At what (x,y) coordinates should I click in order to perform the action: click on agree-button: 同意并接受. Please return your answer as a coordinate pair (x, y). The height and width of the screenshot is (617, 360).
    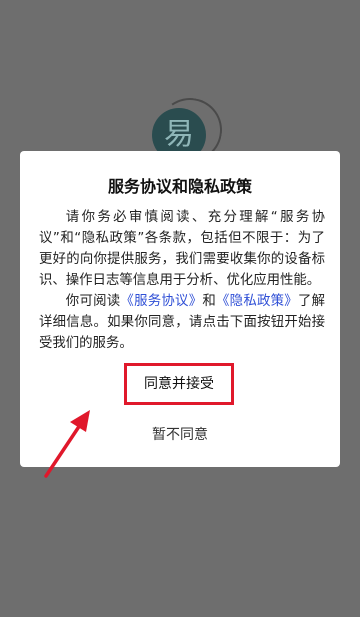
    Looking at the image, I should click on (179, 384).